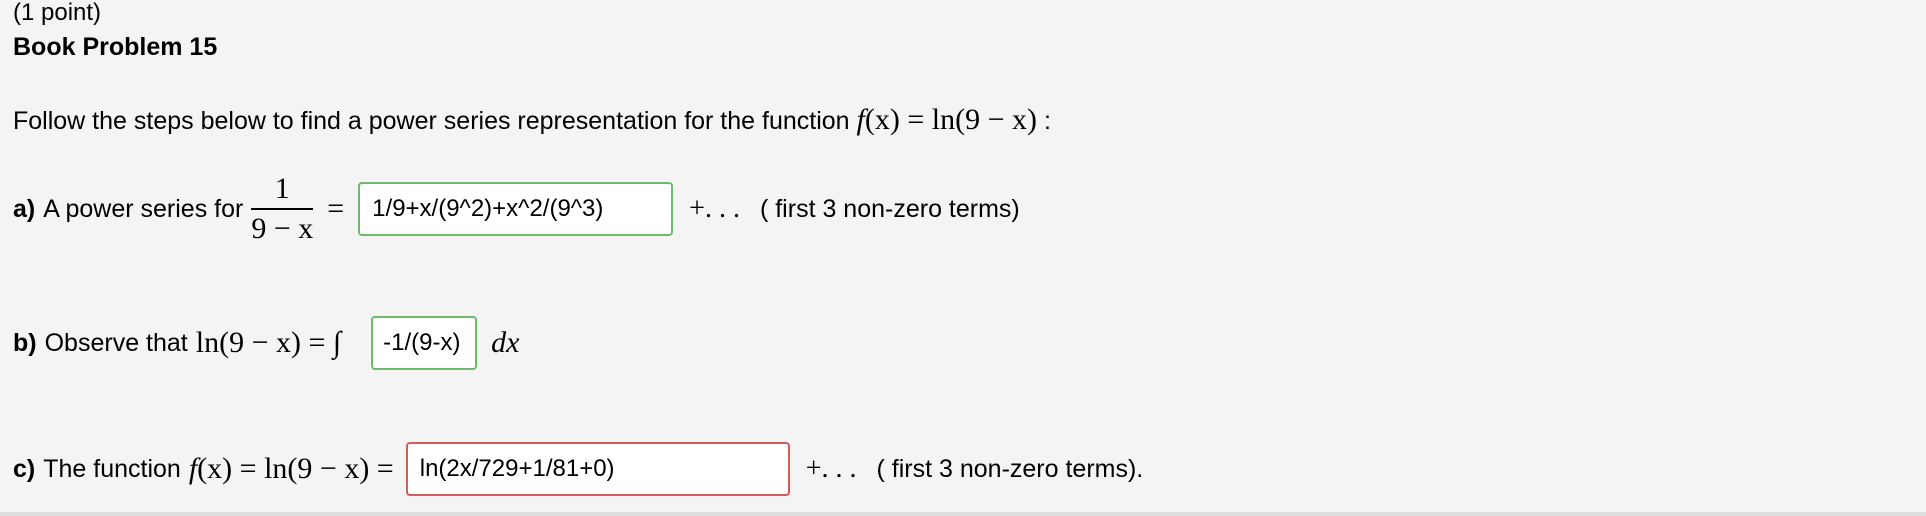  I want to click on part-b-text: Observe that, so click(116, 342).